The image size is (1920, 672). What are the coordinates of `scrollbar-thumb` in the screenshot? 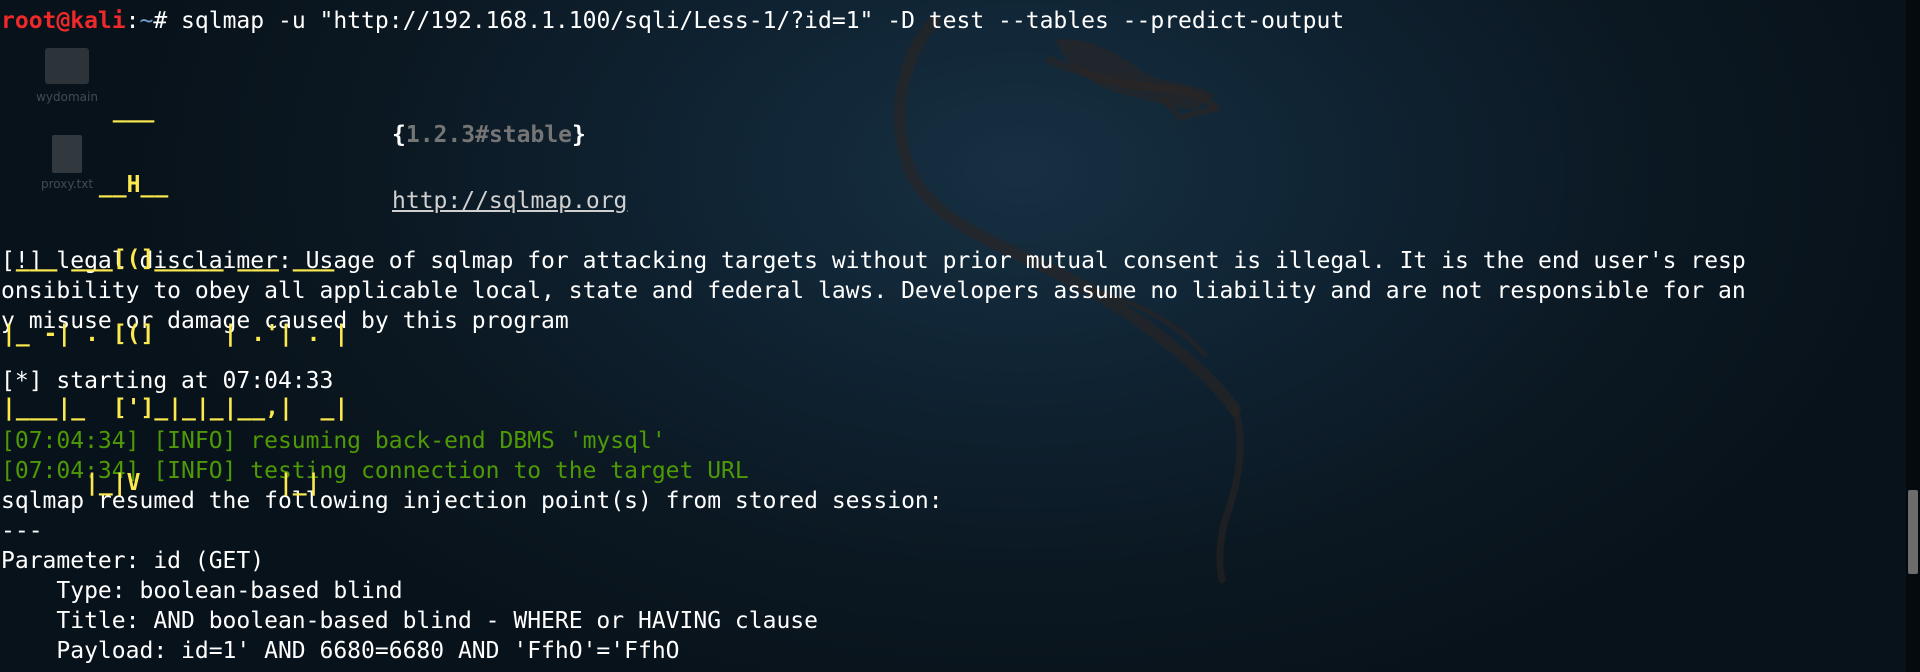 It's located at (1913, 532).